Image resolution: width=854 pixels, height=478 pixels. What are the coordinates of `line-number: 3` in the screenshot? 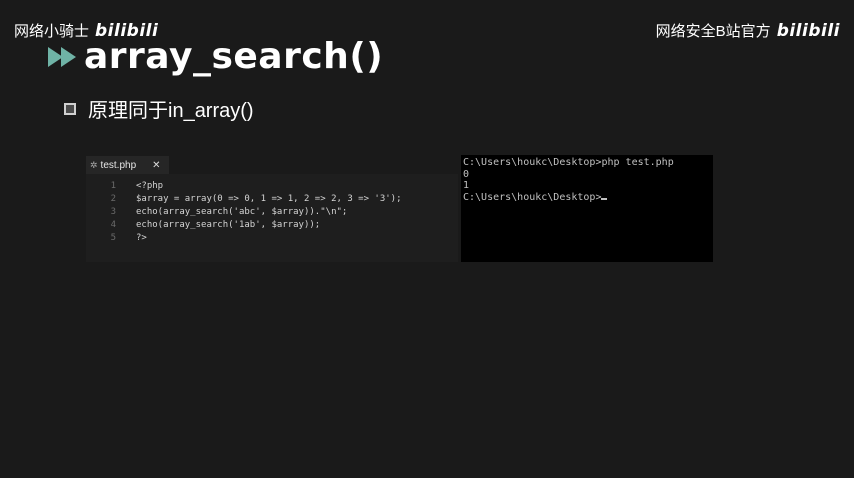 It's located at (113, 212).